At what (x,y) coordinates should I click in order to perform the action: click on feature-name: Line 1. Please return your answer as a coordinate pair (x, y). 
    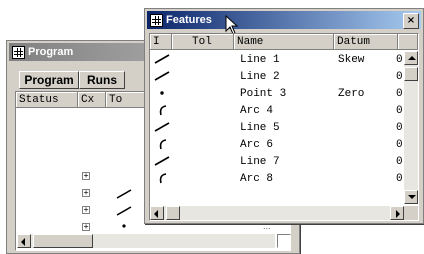
    Looking at the image, I should click on (260, 60).